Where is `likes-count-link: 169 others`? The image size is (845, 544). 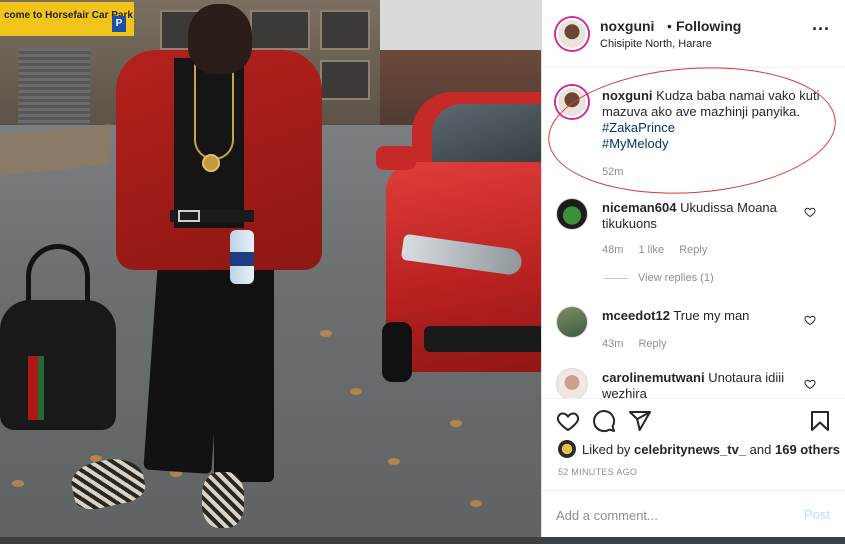
likes-count-link: 169 others is located at coordinates (807, 449).